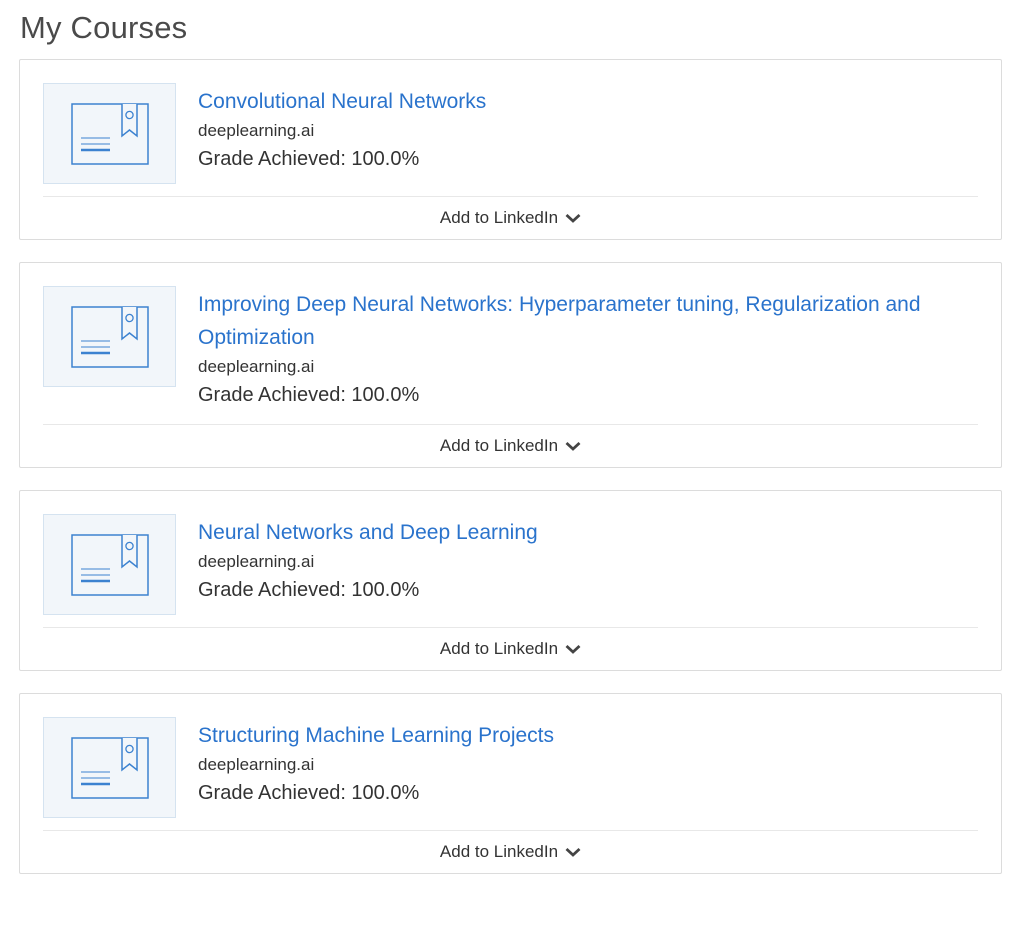 The width and height of the screenshot is (1024, 925). What do you see at coordinates (376, 735) in the screenshot?
I see `course-title-link: Structuring Machine Learning Projects` at bounding box center [376, 735].